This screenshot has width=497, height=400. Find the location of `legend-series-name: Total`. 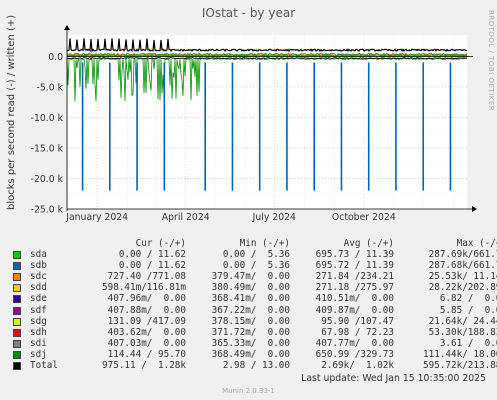

legend-series-name: Total is located at coordinates (44, 366).